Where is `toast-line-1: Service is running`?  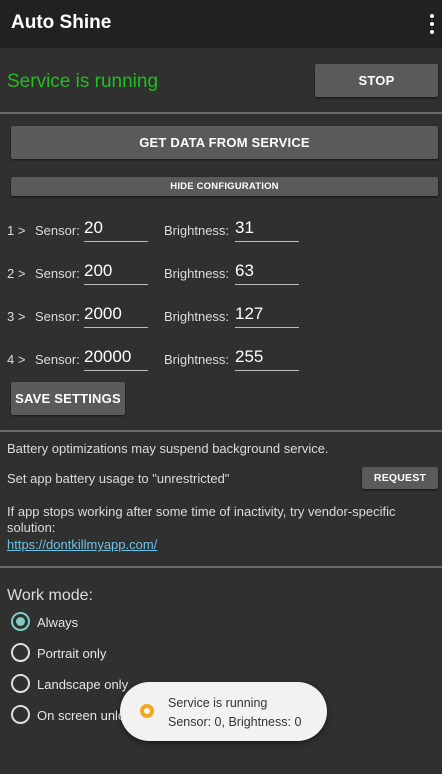 toast-line-1: Service is running is located at coordinates (218, 703).